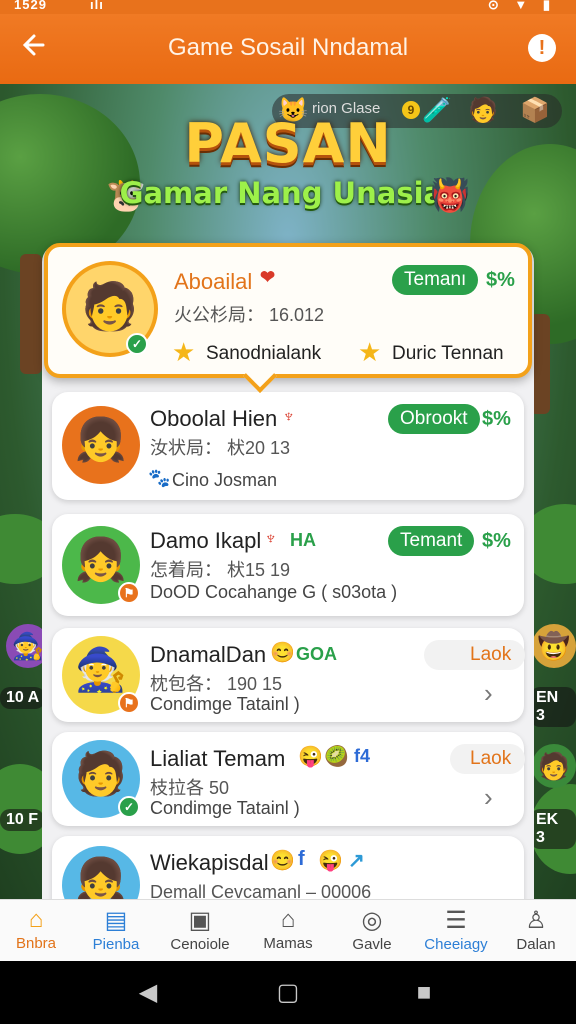 This screenshot has width=576, height=1024. I want to click on signal-icon: ılı, so click(97, 6).